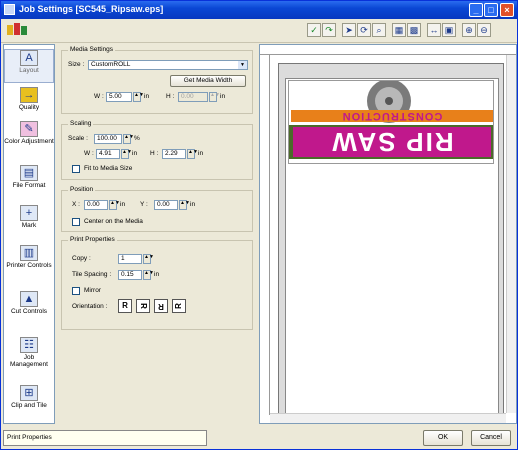 The image size is (518, 450). Describe the element at coordinates (29, 213) in the screenshot. I see `mark-icon: +` at that location.